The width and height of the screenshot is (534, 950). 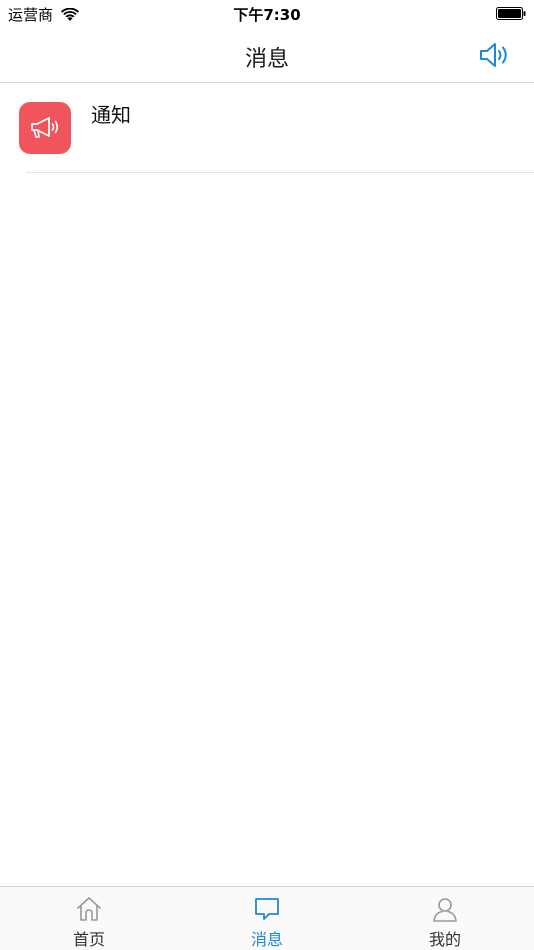 I want to click on tab-bar: 首页 消息 我的, so click(x=267, y=918).